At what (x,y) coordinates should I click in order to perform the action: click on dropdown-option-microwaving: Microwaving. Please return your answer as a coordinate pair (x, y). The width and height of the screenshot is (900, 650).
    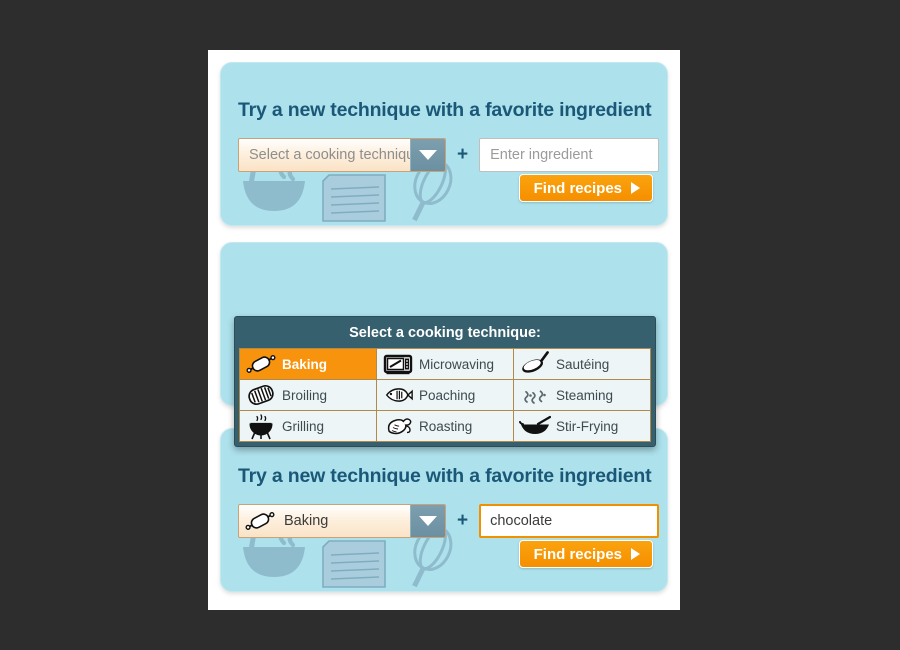
    Looking at the image, I should click on (445, 364).